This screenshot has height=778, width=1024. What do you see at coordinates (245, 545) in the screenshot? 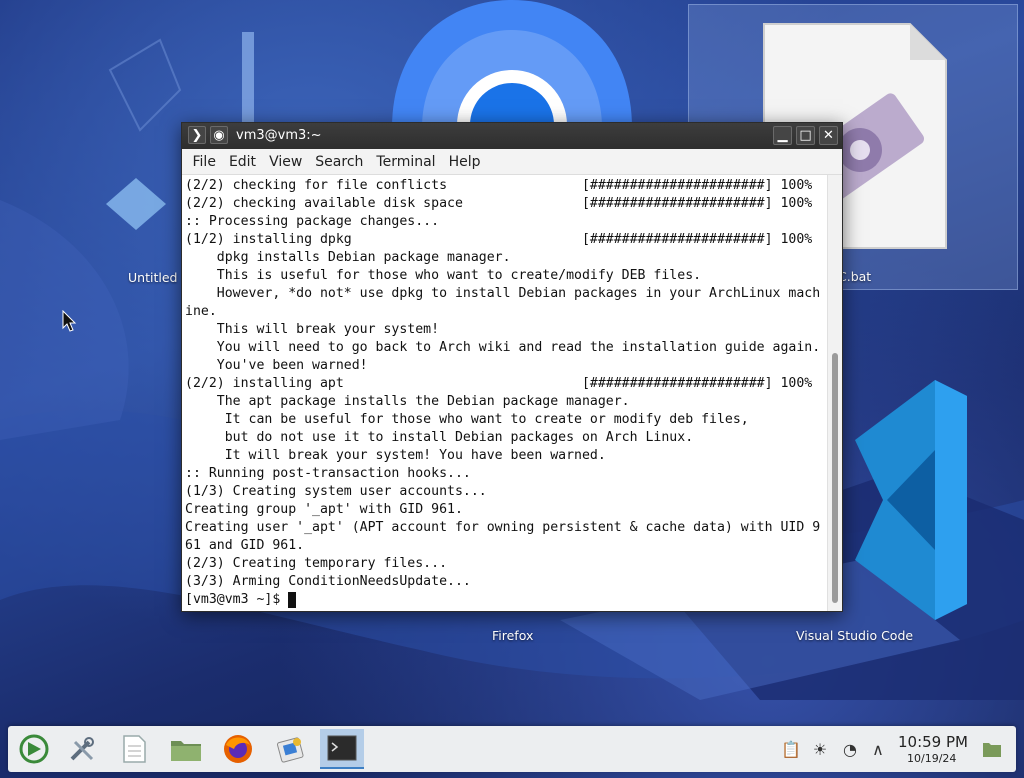
I see `terminal-line: 61 and GID 961.` at bounding box center [245, 545].